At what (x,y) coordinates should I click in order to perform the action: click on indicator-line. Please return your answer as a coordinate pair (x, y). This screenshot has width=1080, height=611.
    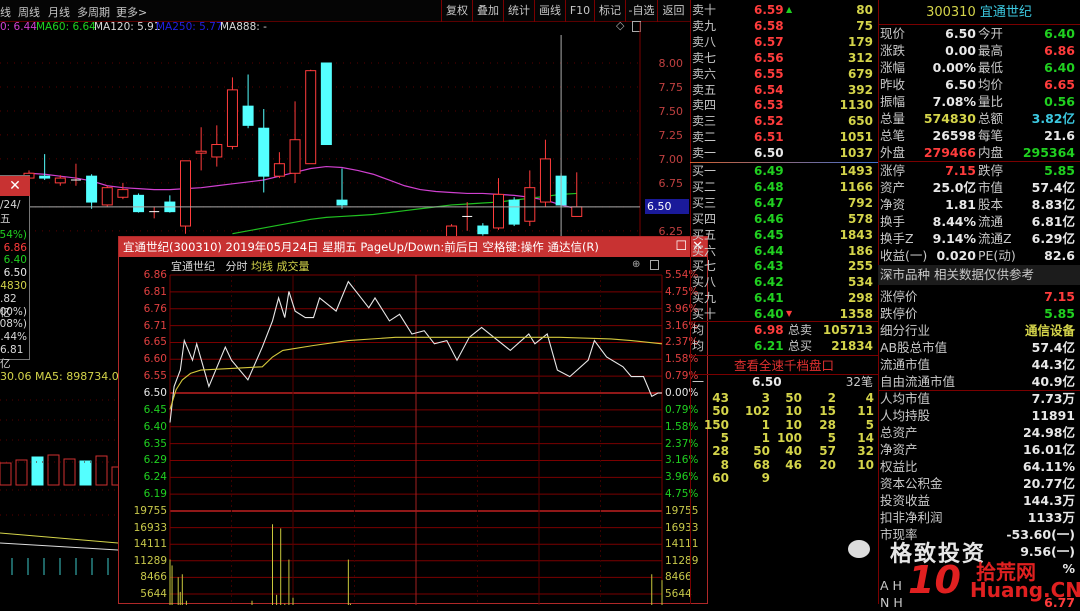
    Looking at the image, I should click on (59, 546).